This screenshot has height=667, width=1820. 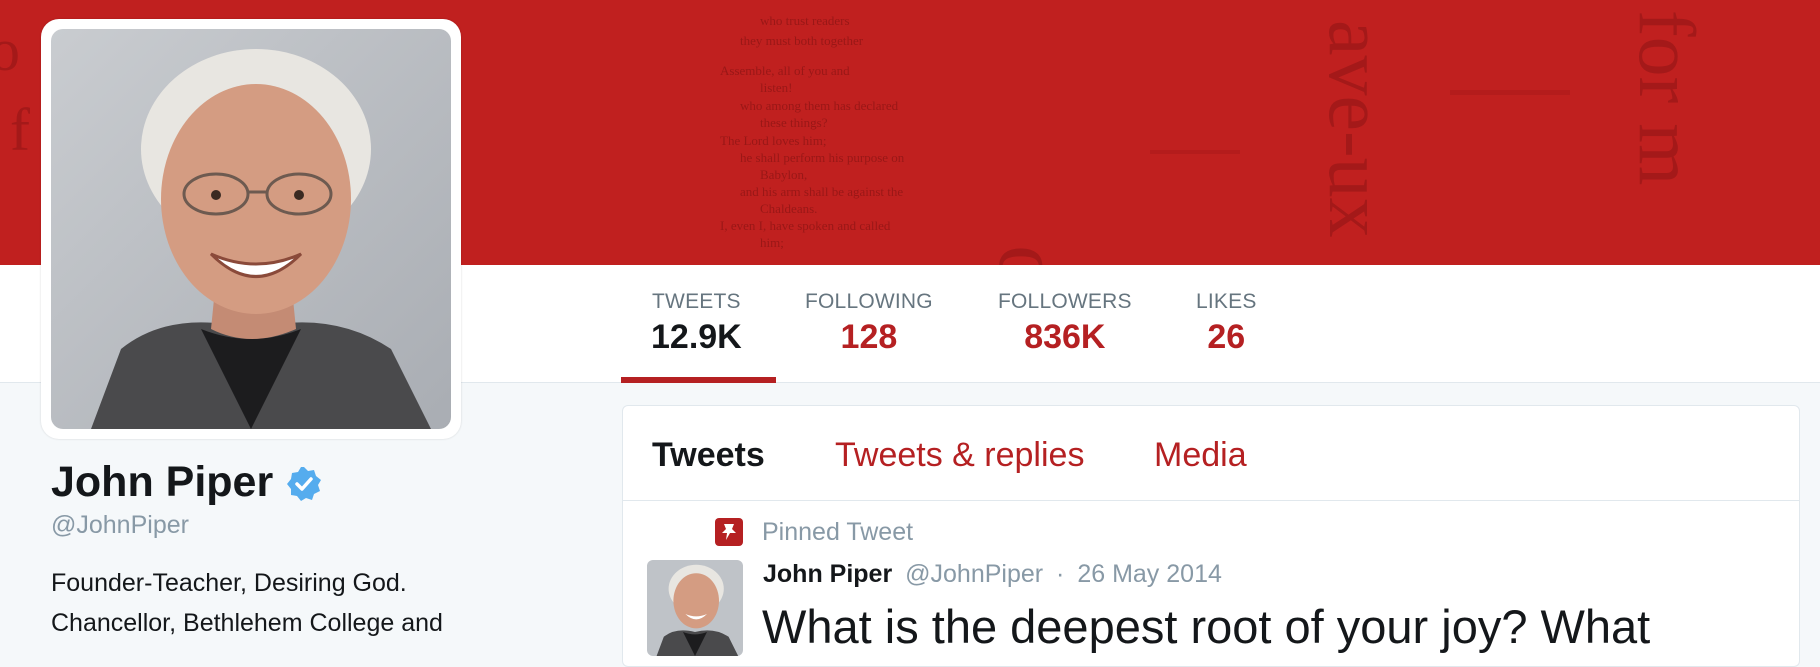 I want to click on svg-text: they must both together, so click(x=802, y=40).